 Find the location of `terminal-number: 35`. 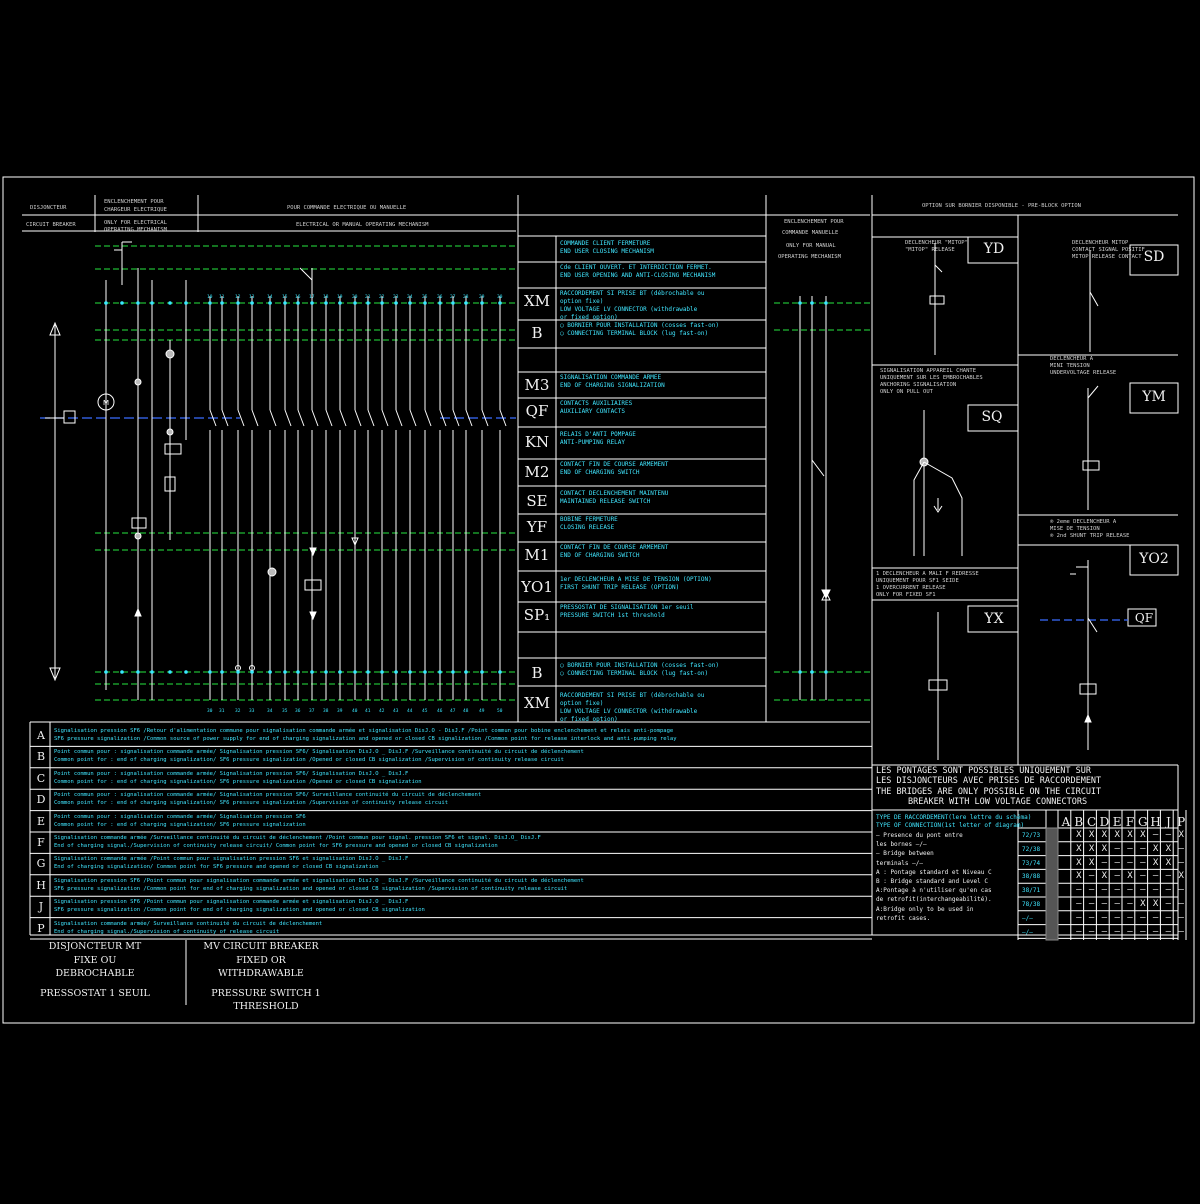

terminal-number: 35 is located at coordinates (285, 711).